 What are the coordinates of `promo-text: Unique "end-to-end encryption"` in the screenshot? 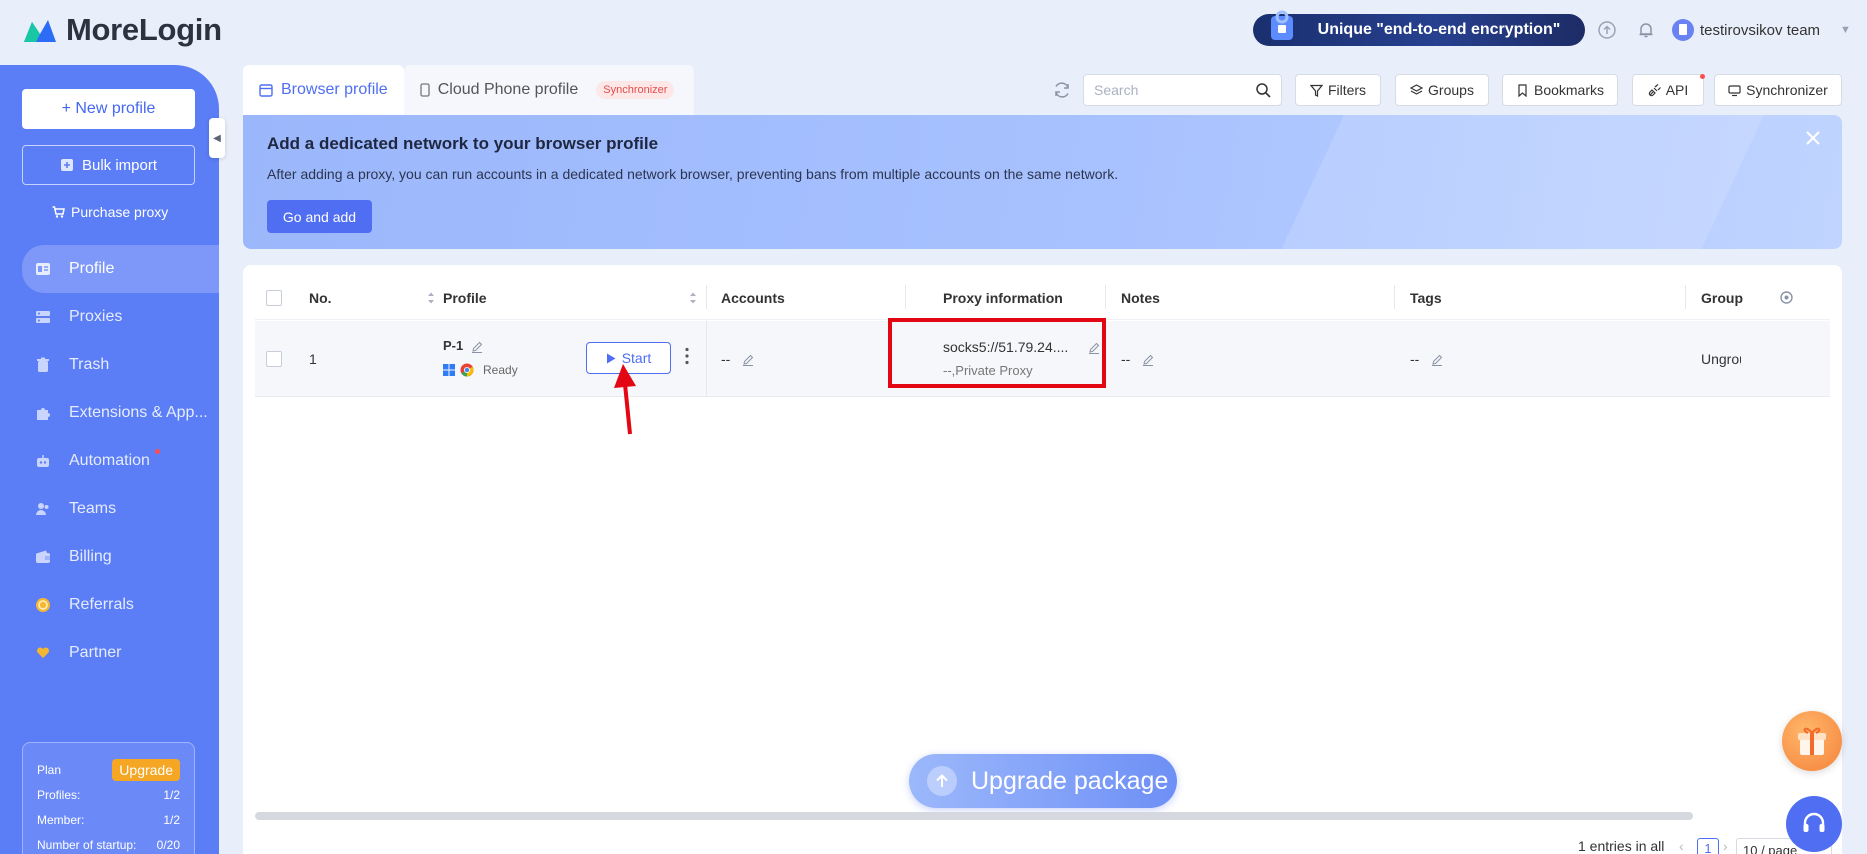 It's located at (1439, 29).